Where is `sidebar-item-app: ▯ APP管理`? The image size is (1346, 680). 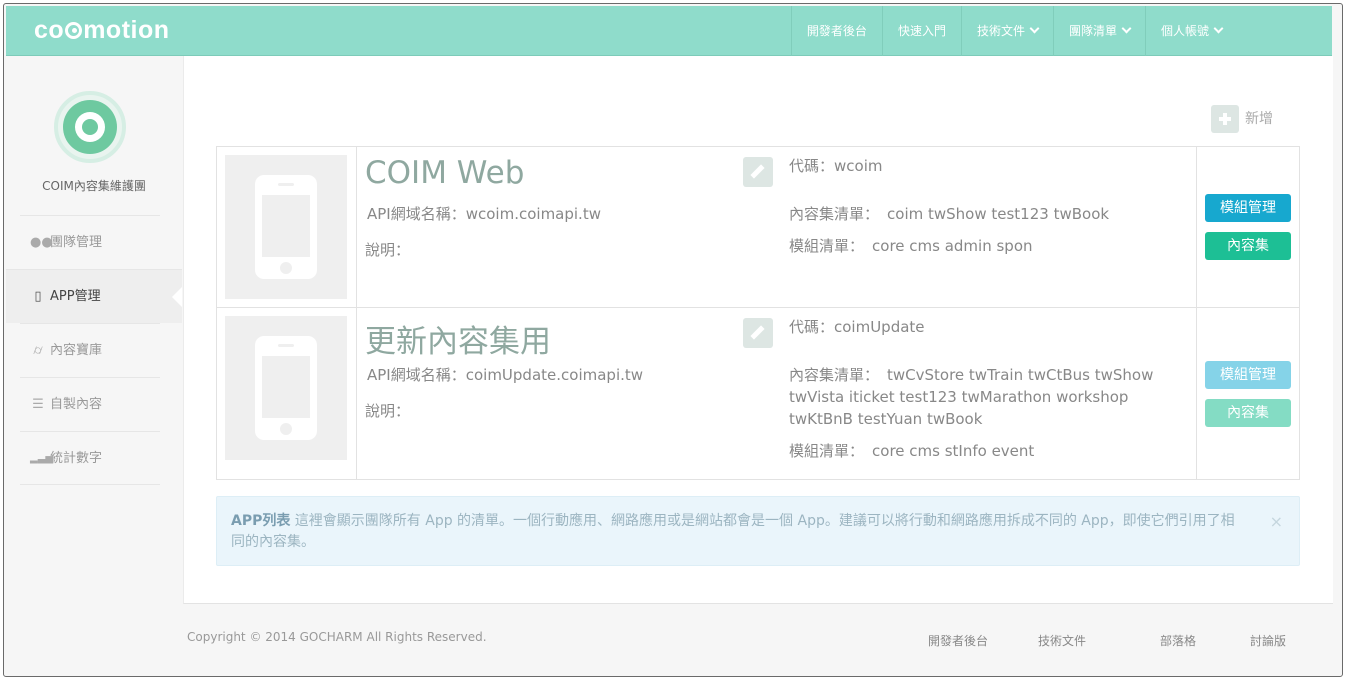
sidebar-item-app: ▯ APP管理 is located at coordinates (94, 296).